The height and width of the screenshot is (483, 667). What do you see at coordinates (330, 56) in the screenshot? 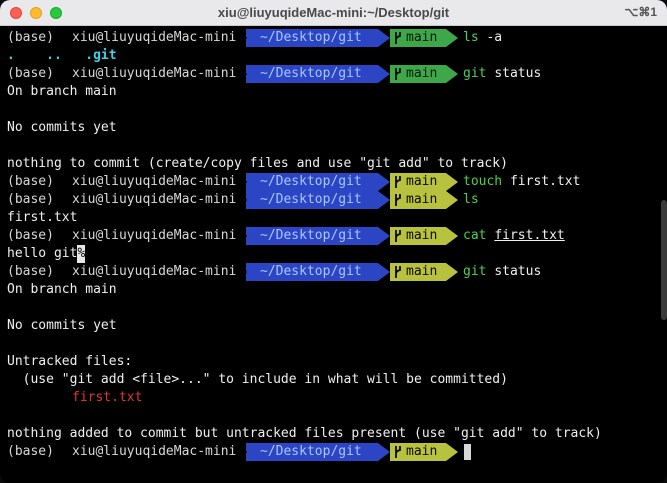
I see `terminal-line: . .. .git` at bounding box center [330, 56].